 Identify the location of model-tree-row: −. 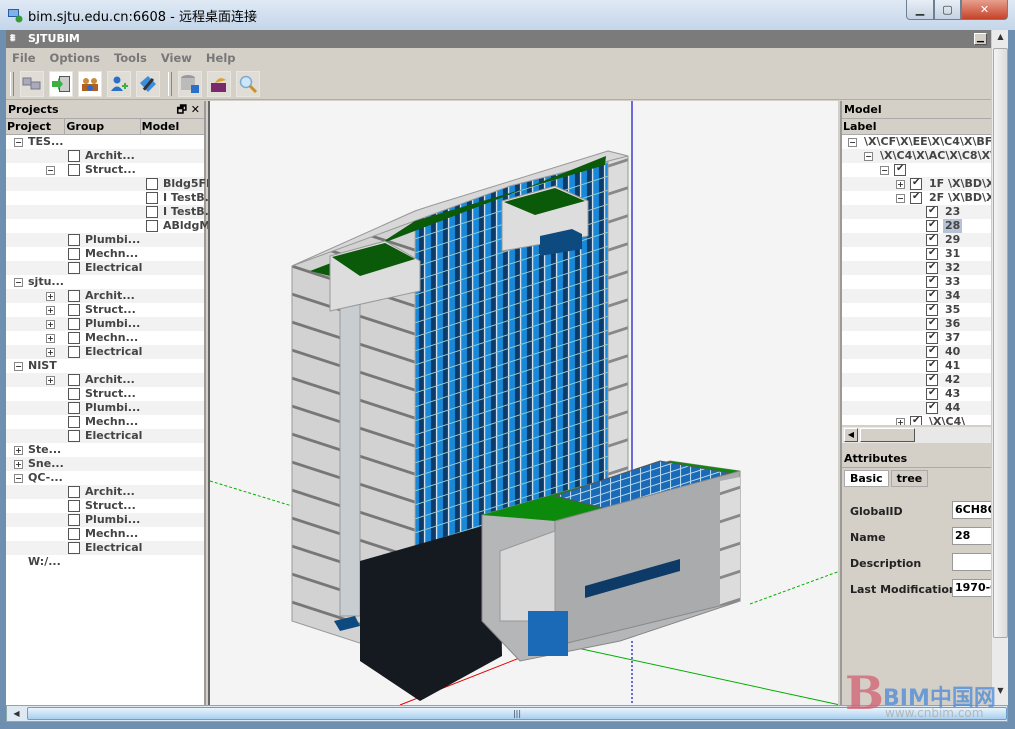
(917, 169).